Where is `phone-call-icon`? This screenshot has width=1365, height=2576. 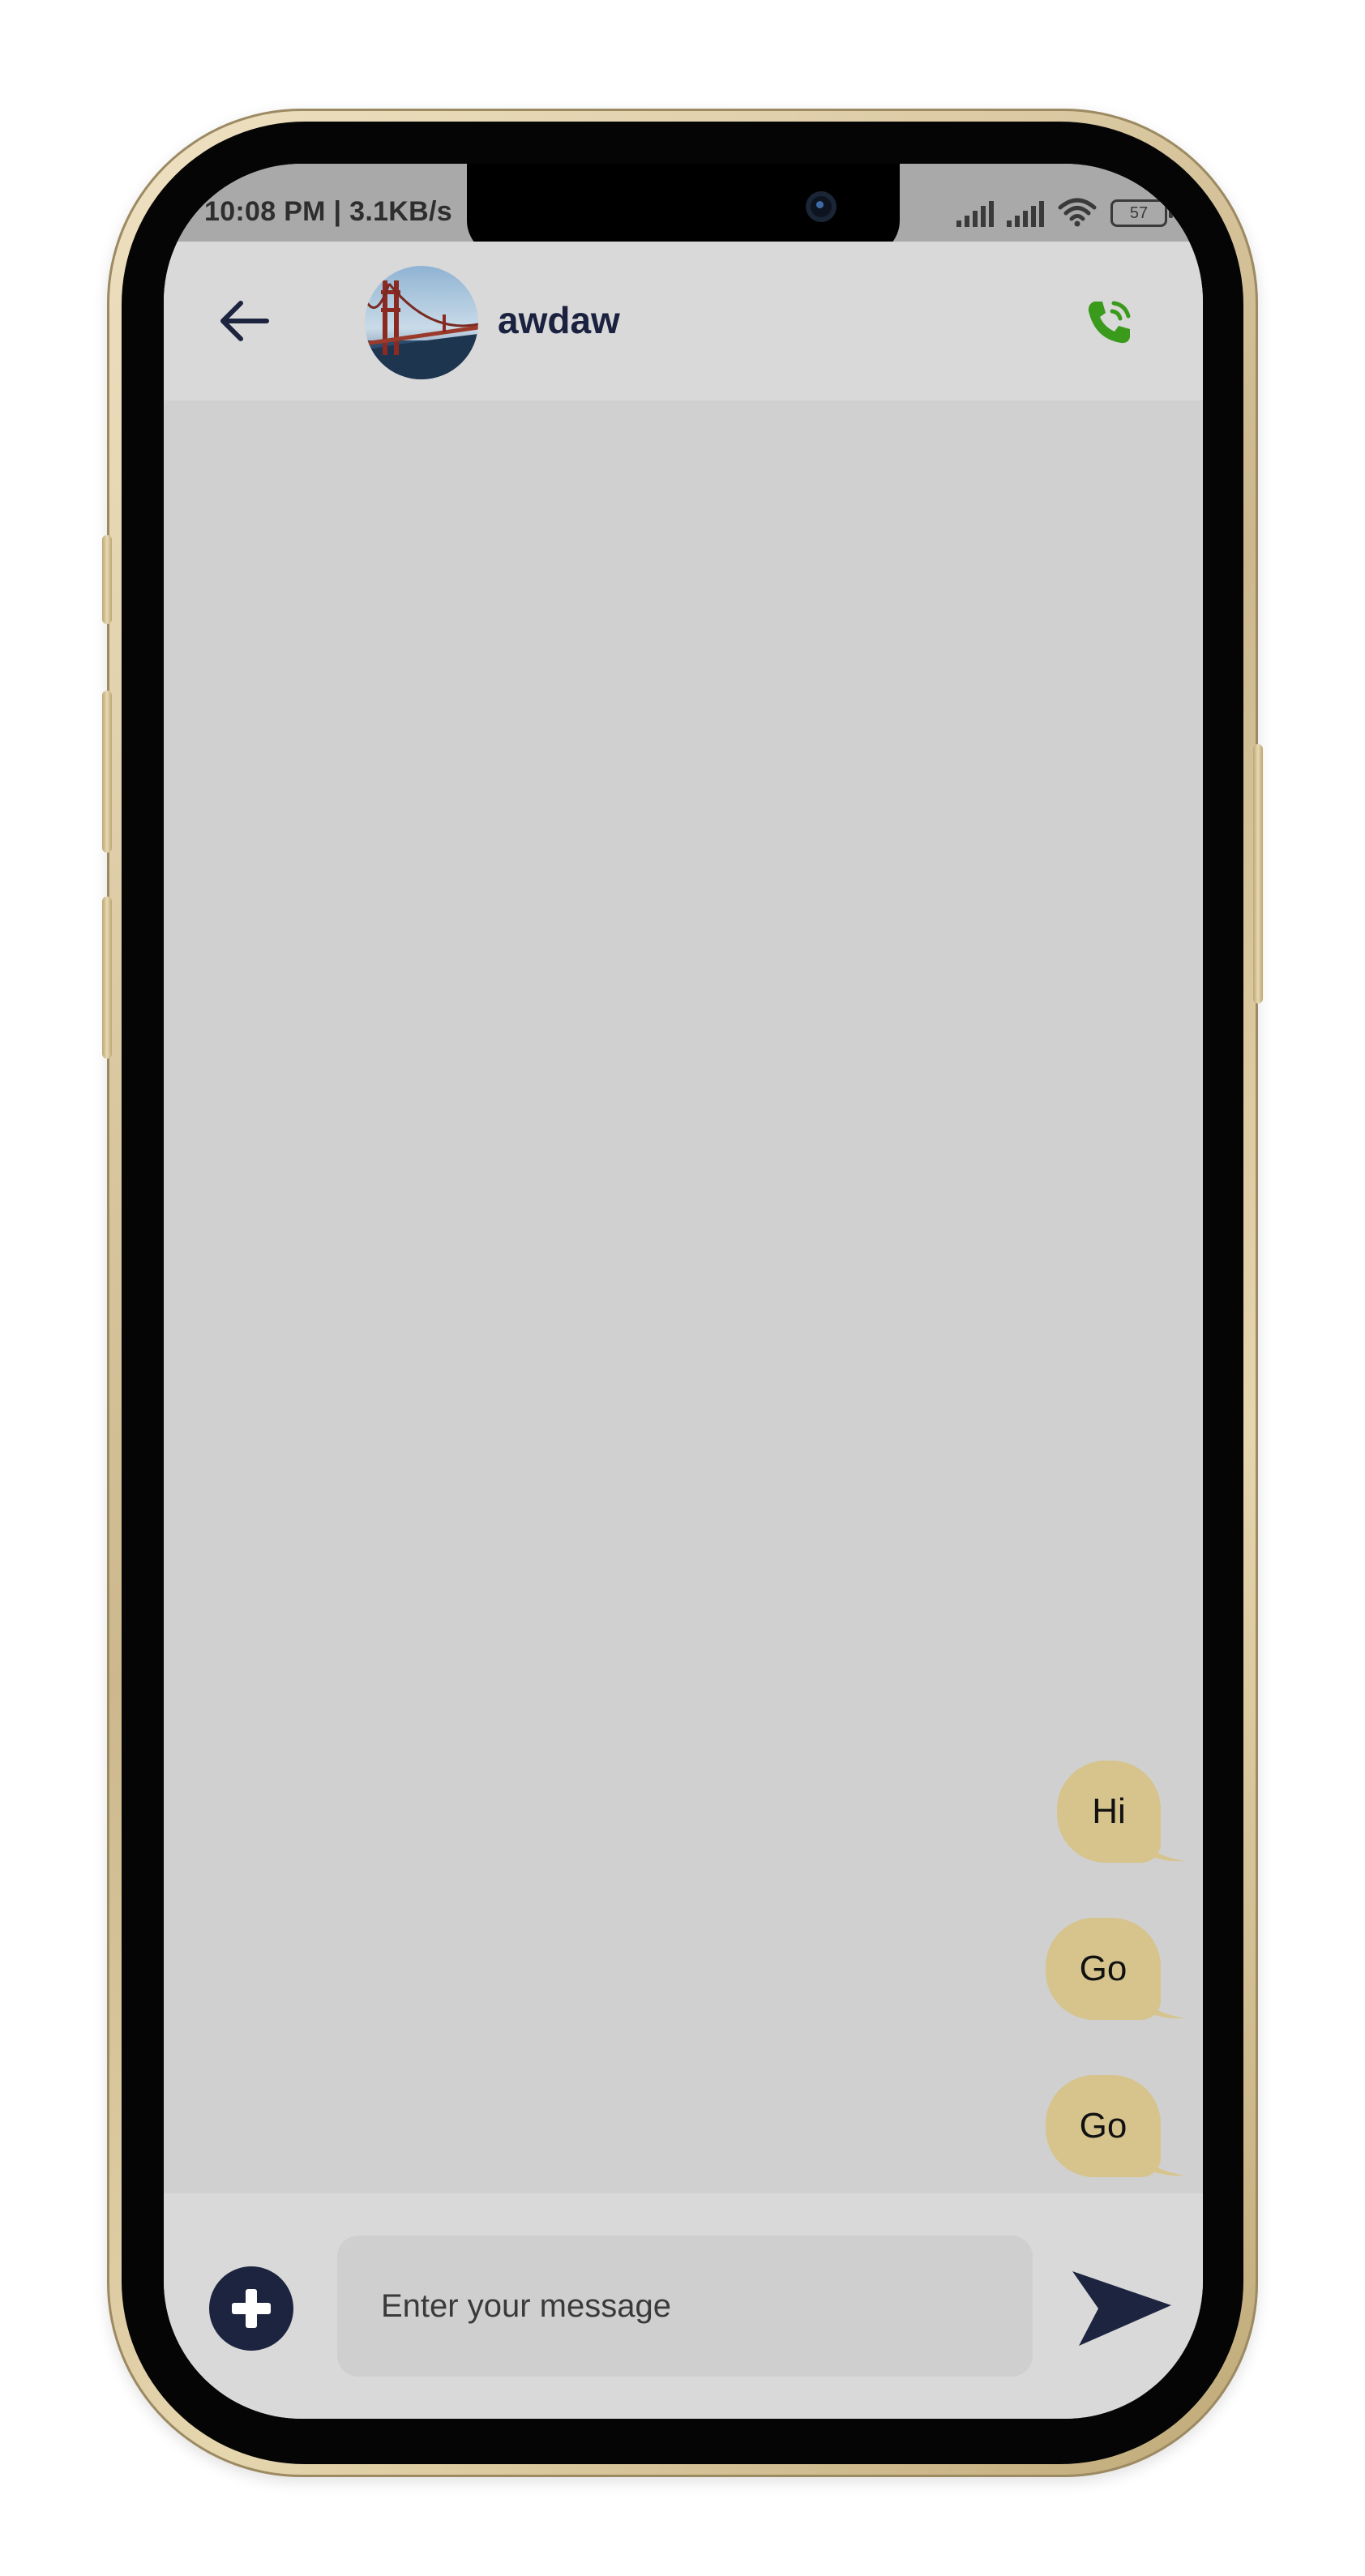
phone-call-icon is located at coordinates (1109, 322).